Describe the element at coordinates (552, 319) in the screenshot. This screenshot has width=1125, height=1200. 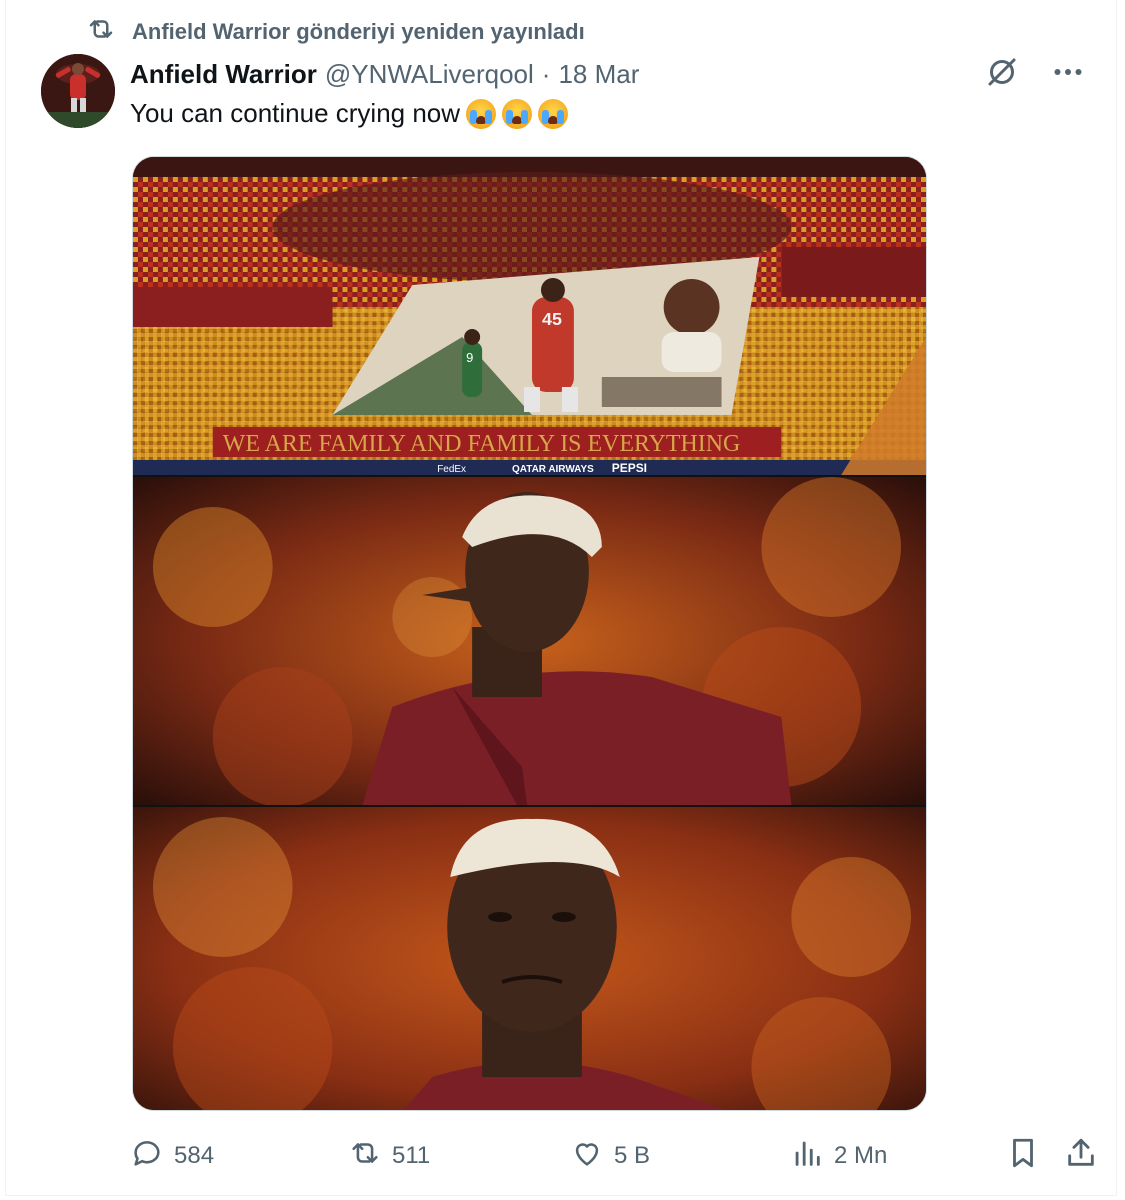
I see `tifo-jersey-number: 45` at that location.